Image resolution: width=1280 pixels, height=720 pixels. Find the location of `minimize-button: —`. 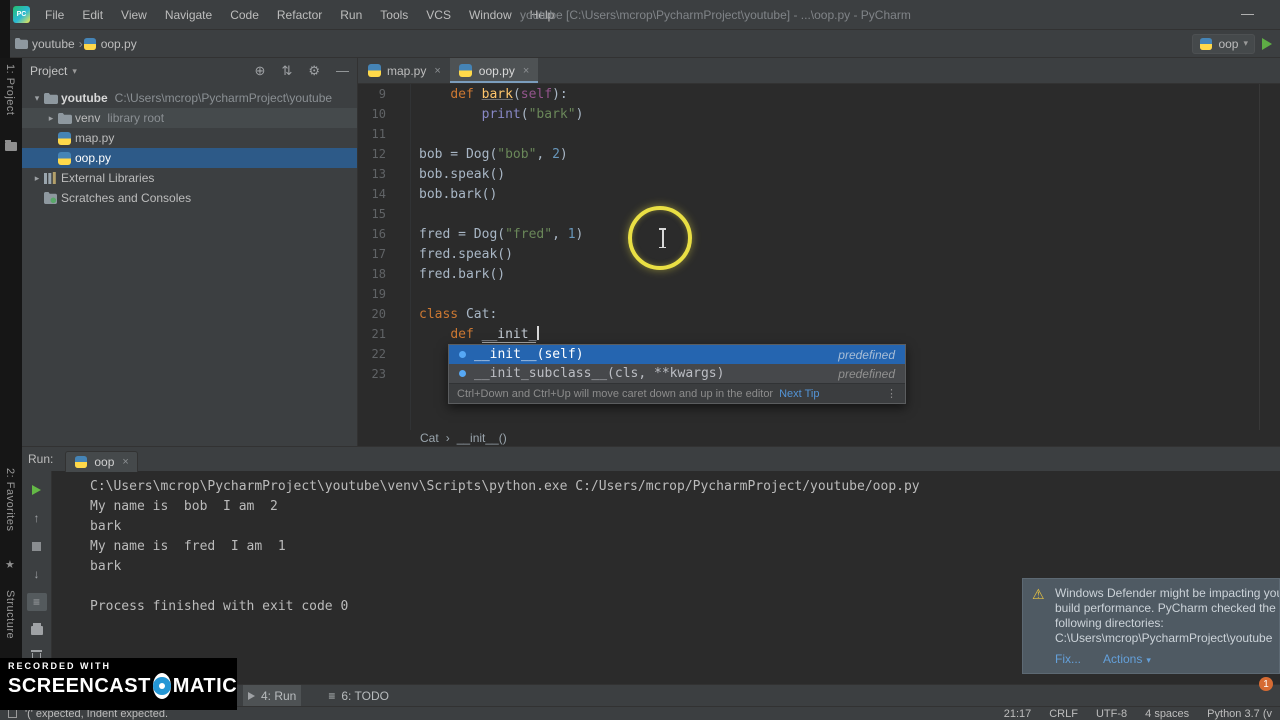

minimize-button: — is located at coordinates (1247, 14).